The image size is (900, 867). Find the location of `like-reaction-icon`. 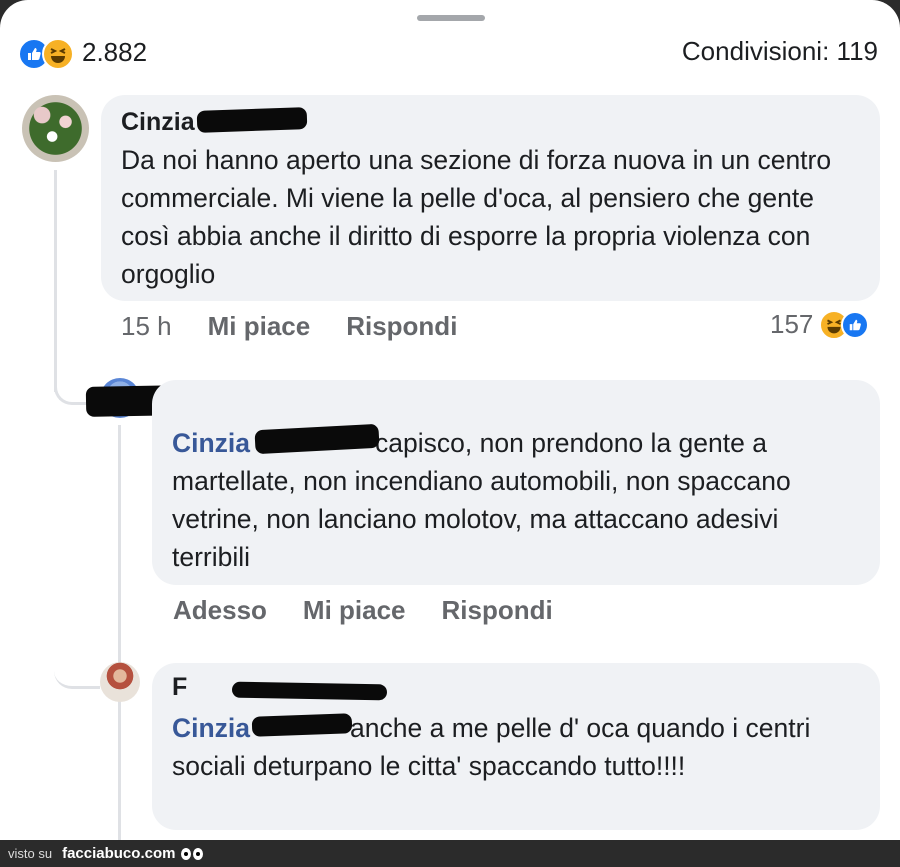

like-reaction-icon is located at coordinates (855, 324).